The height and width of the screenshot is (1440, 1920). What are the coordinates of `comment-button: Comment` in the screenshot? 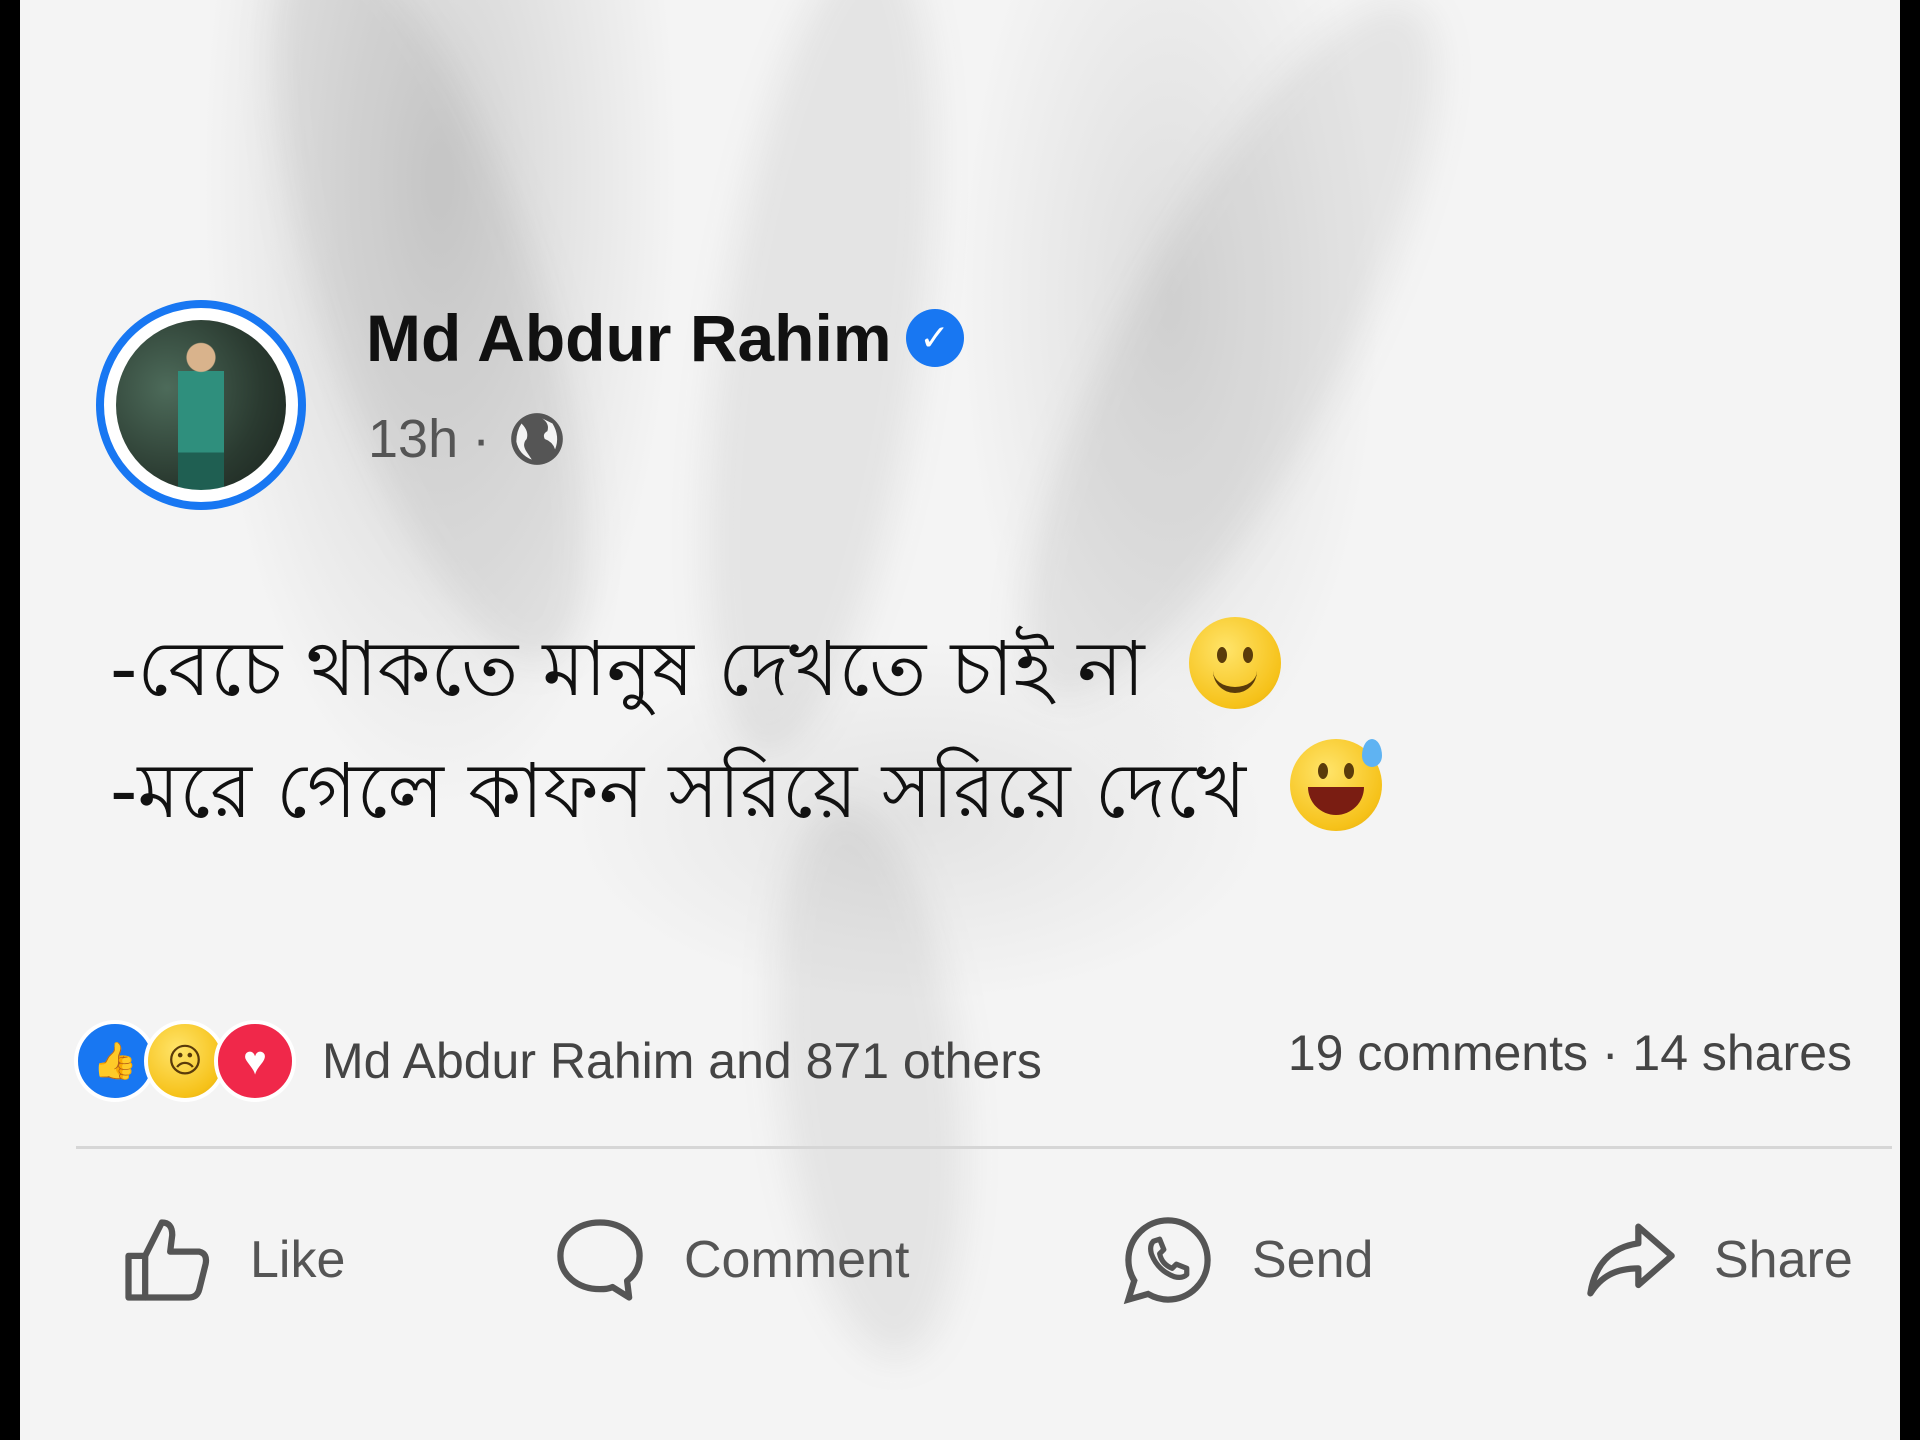 It's located at (729, 1260).